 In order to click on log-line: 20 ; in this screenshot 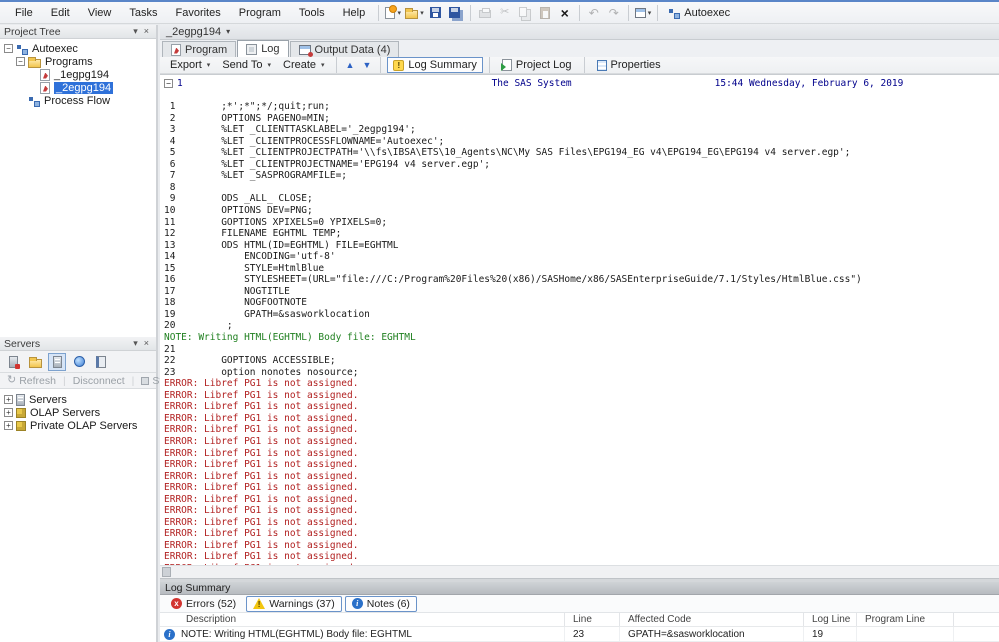, I will do `click(198, 326)`.